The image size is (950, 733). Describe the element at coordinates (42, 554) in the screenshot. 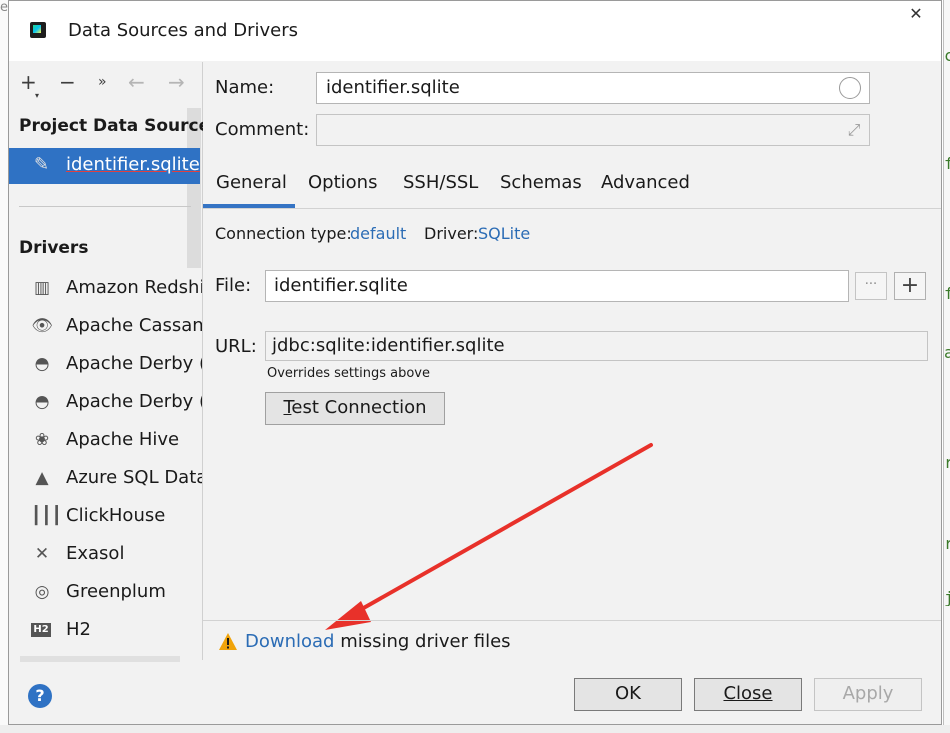

I see `exasol-x-icon: ✕` at that location.